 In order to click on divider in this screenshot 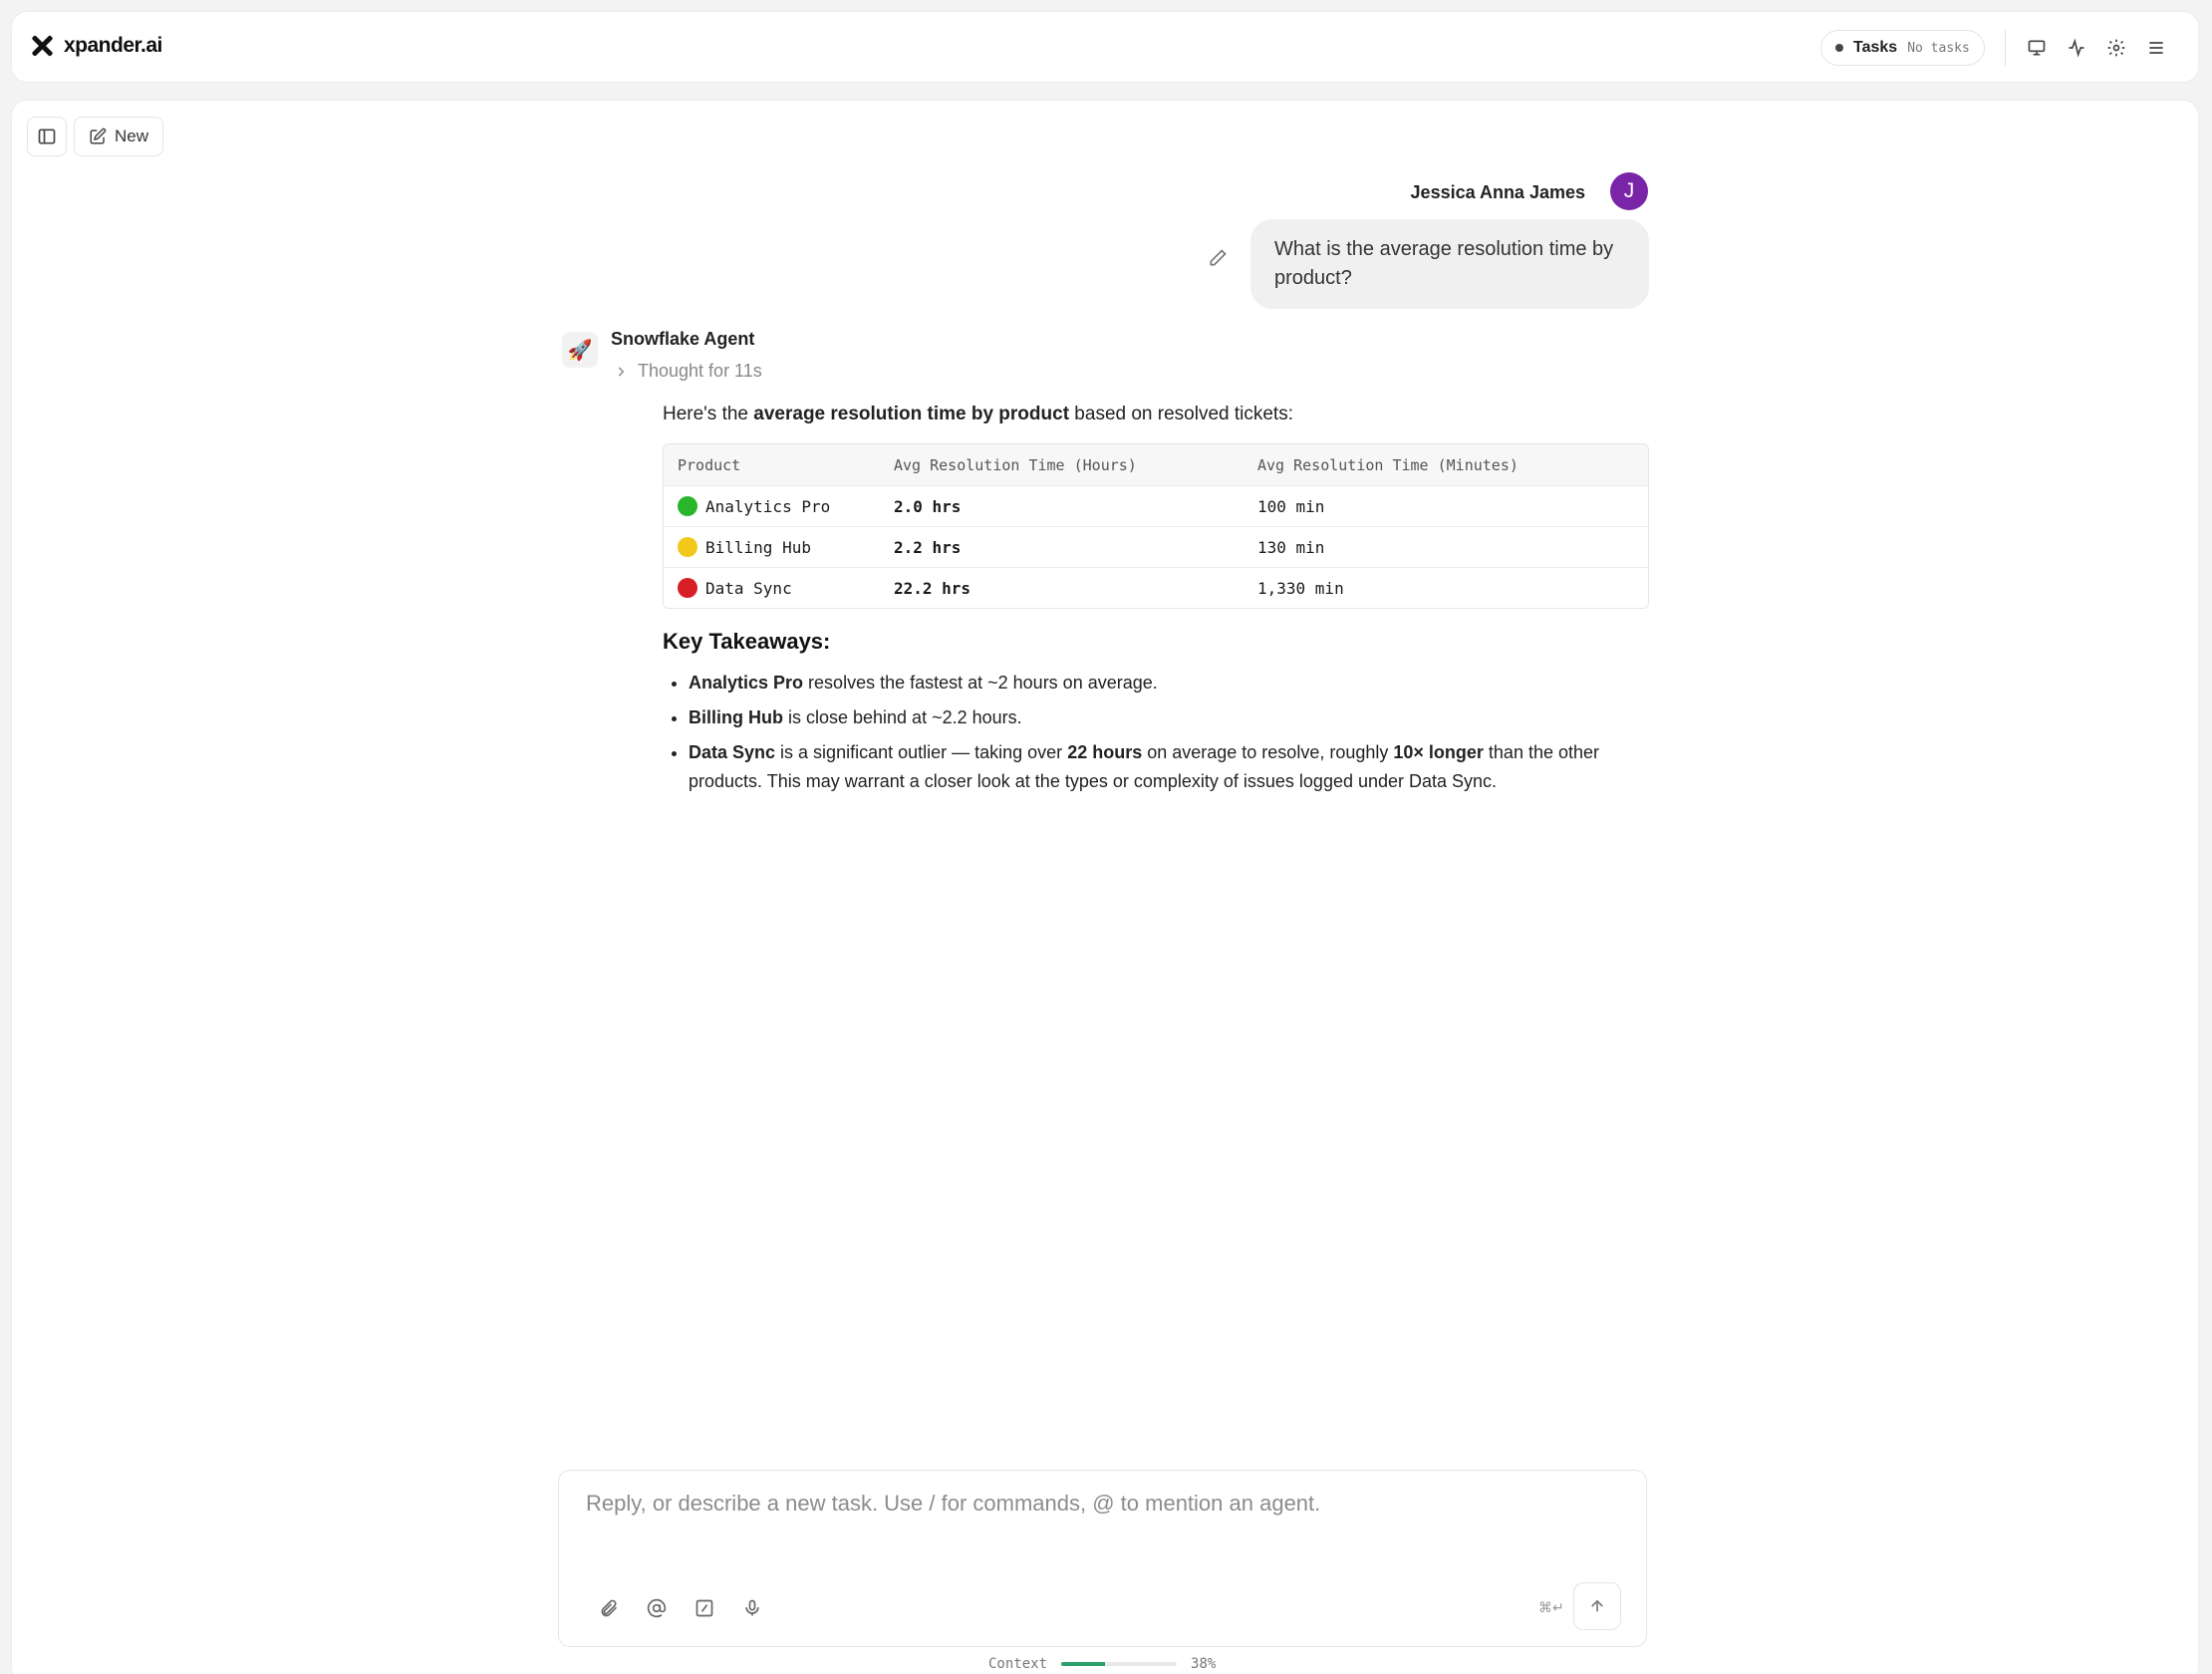, I will do `click(2006, 48)`.